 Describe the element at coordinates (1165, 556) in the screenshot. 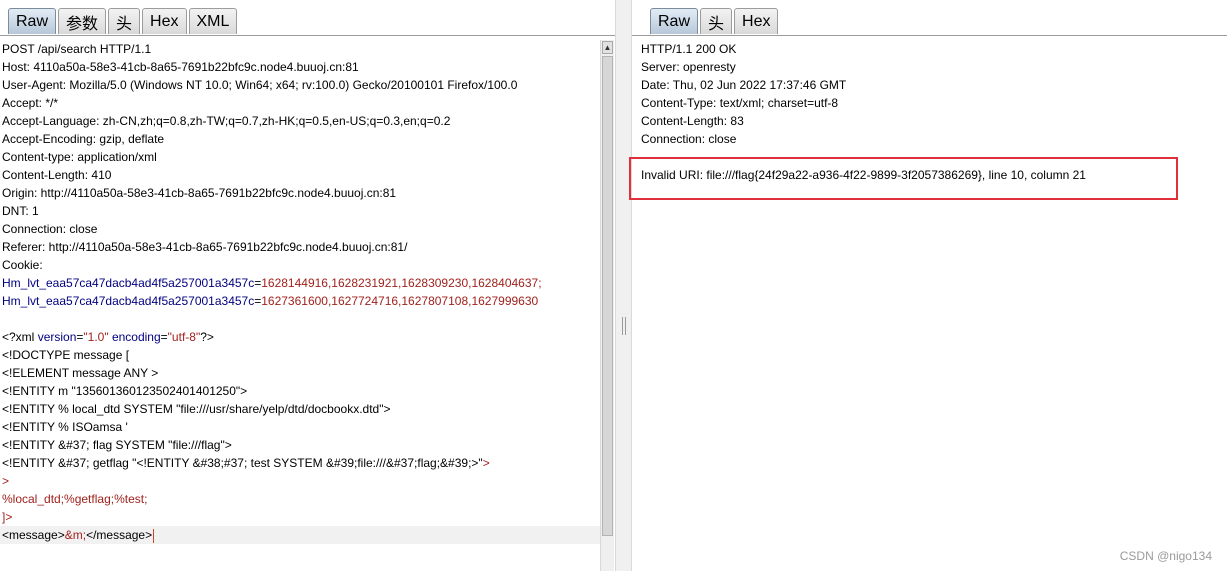

I see `watermark: CSDN @nigo134` at that location.